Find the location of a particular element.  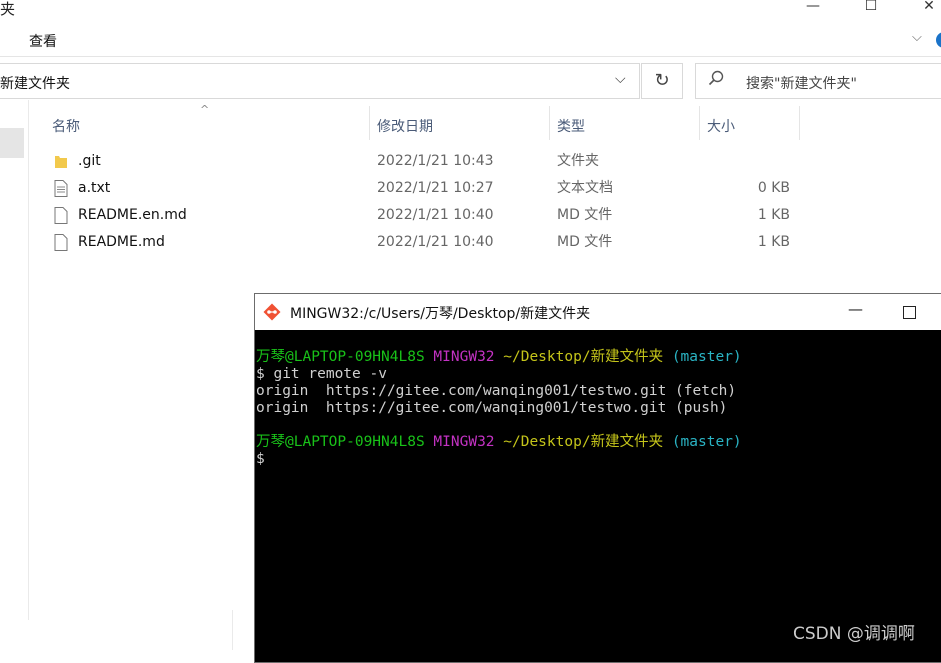

terminal-cursor-line: $ is located at coordinates (260, 459).